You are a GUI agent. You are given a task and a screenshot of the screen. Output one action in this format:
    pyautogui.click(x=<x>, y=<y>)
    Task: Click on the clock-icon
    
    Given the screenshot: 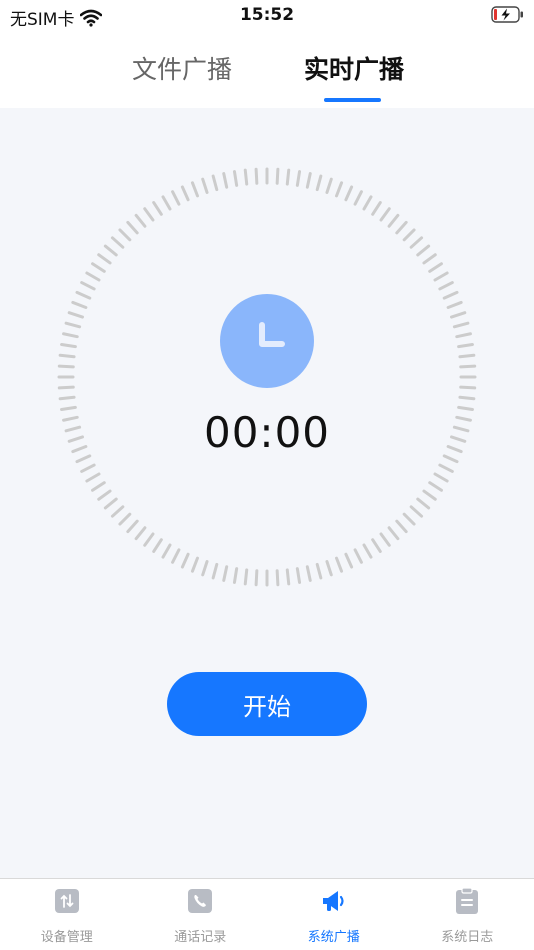 What is the action you would take?
    pyautogui.click(x=267, y=341)
    